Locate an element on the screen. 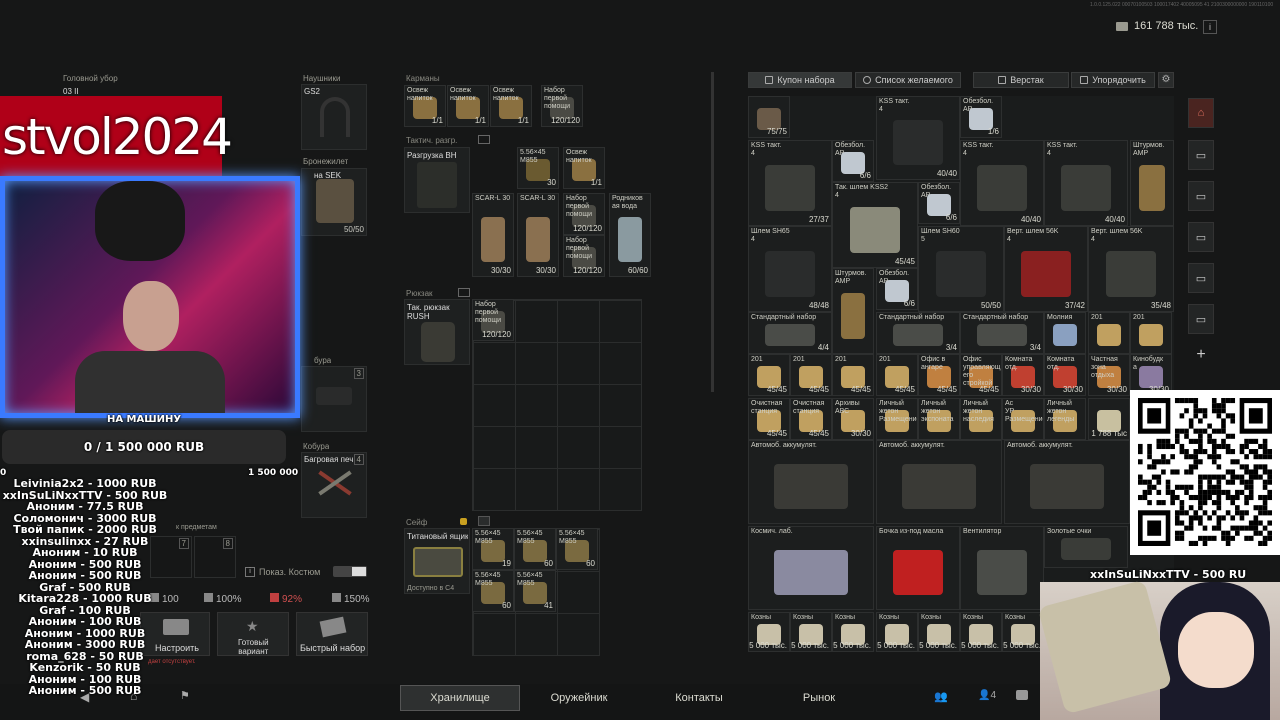  stash-item: Очистная станция 45/45 is located at coordinates (811, 419).